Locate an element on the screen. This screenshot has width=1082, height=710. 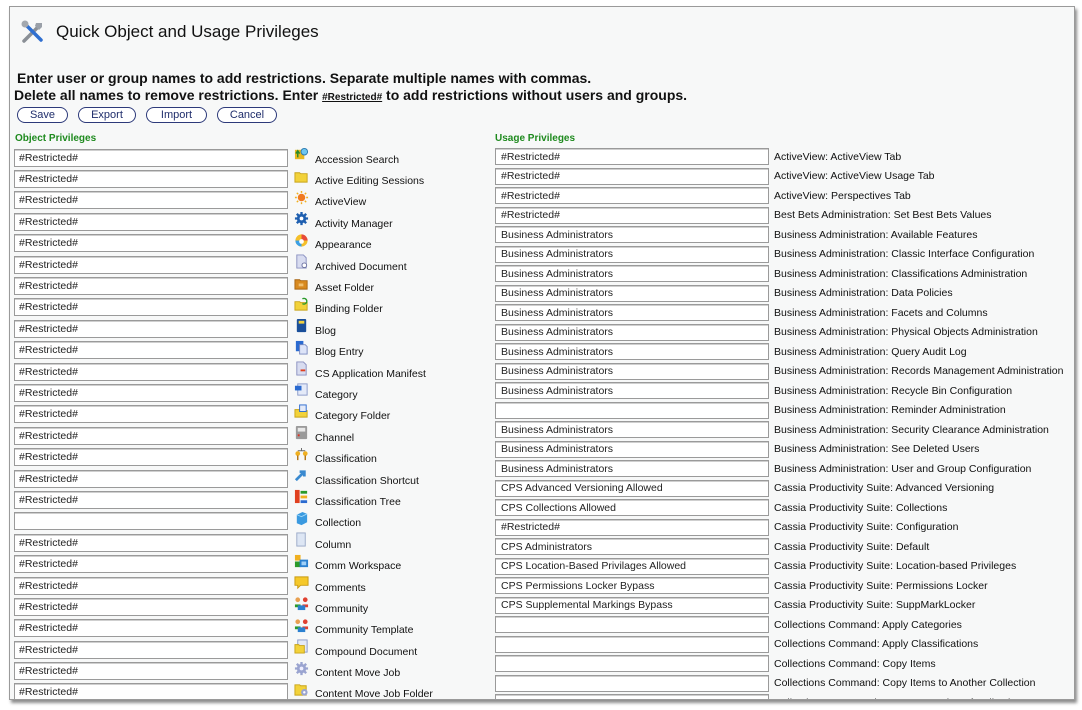
object-privilege-row: Collection is located at coordinates (223, 521).